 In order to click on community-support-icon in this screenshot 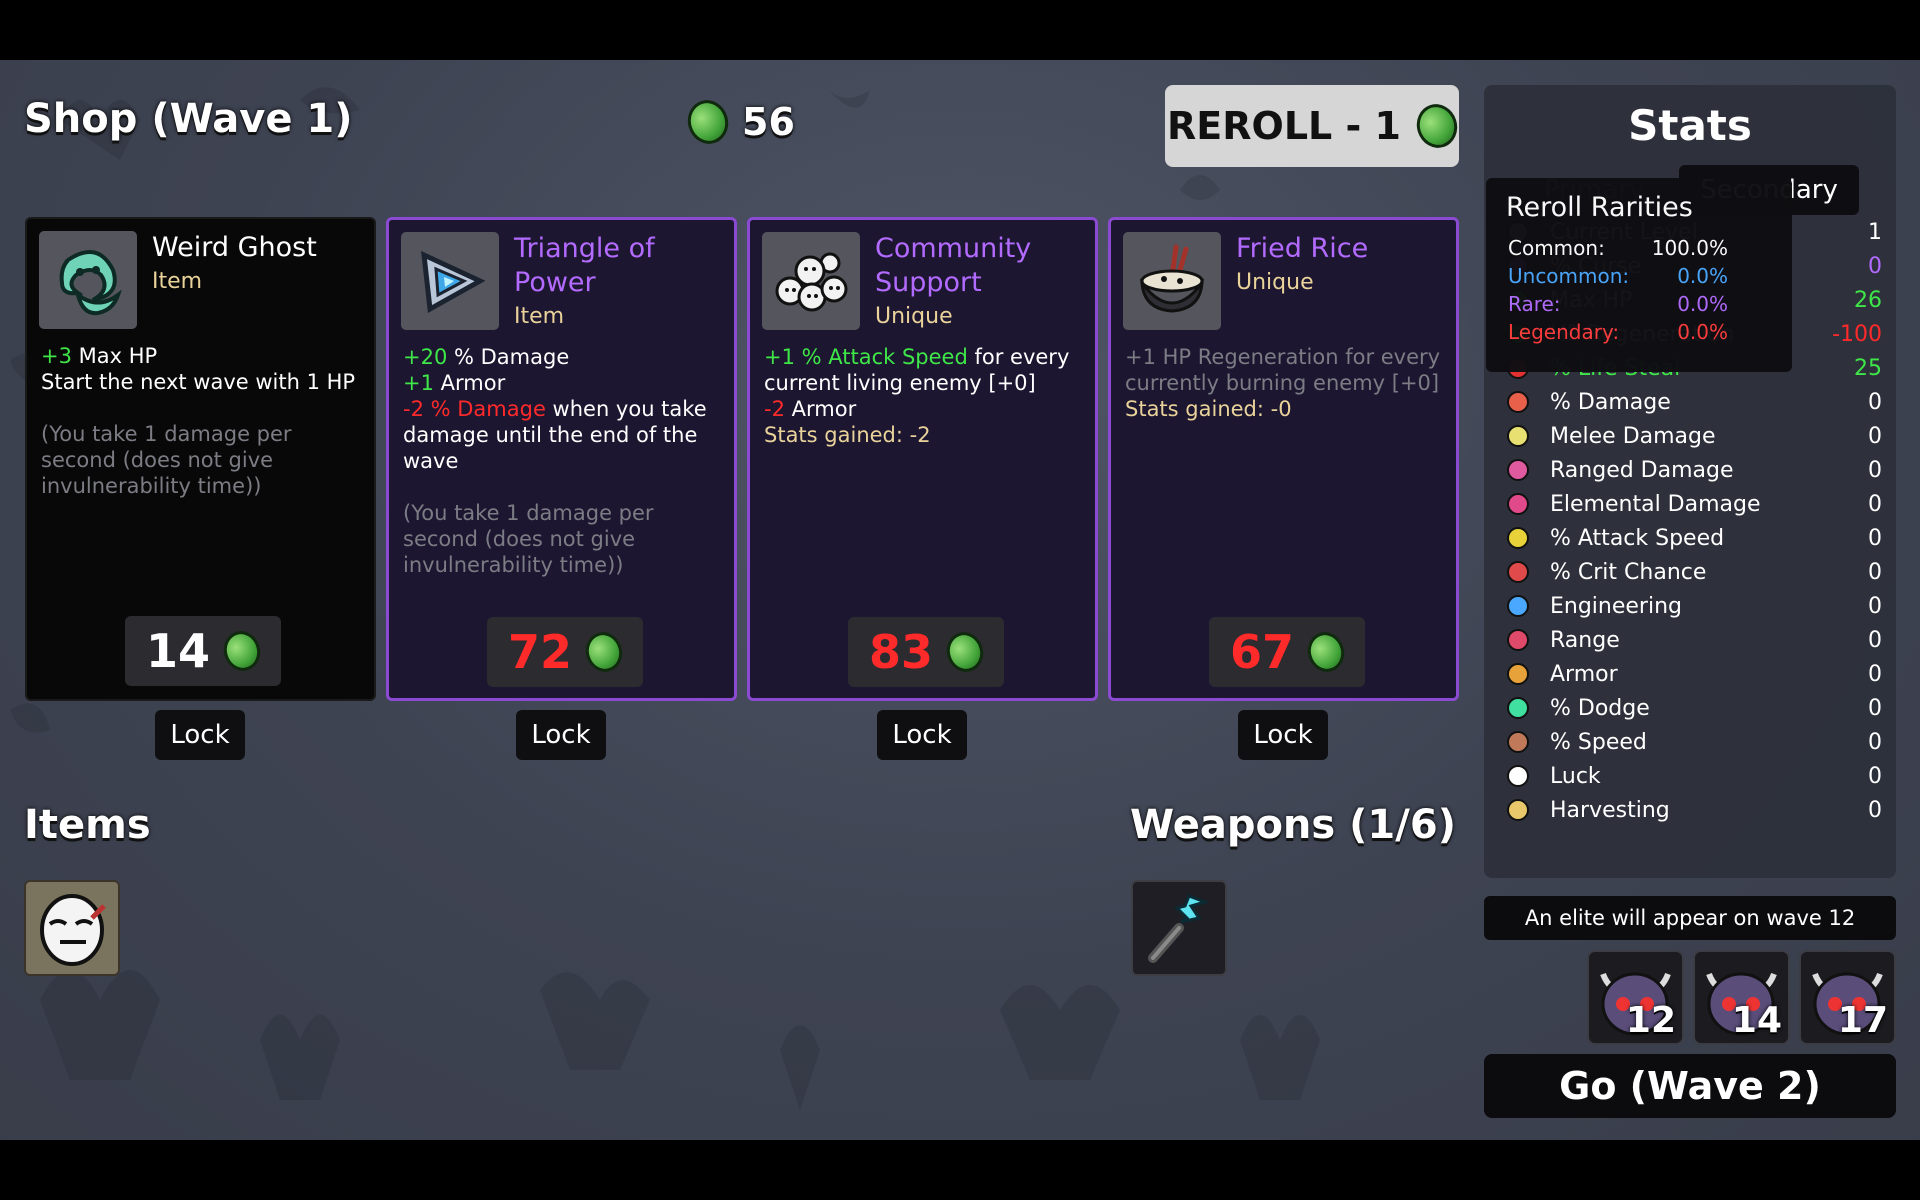, I will do `click(811, 281)`.